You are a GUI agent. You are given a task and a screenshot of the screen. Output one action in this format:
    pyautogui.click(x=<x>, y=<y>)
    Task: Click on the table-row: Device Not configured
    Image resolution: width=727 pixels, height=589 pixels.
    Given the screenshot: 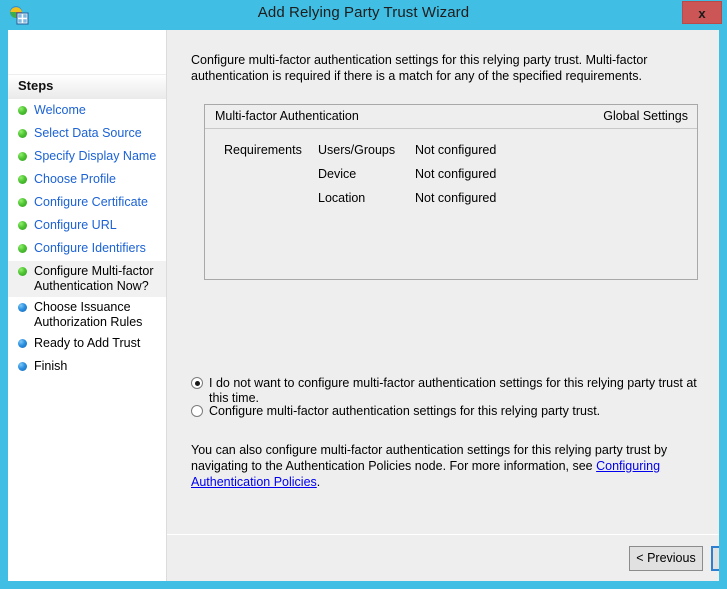 What is the action you would take?
    pyautogui.click(x=498, y=179)
    